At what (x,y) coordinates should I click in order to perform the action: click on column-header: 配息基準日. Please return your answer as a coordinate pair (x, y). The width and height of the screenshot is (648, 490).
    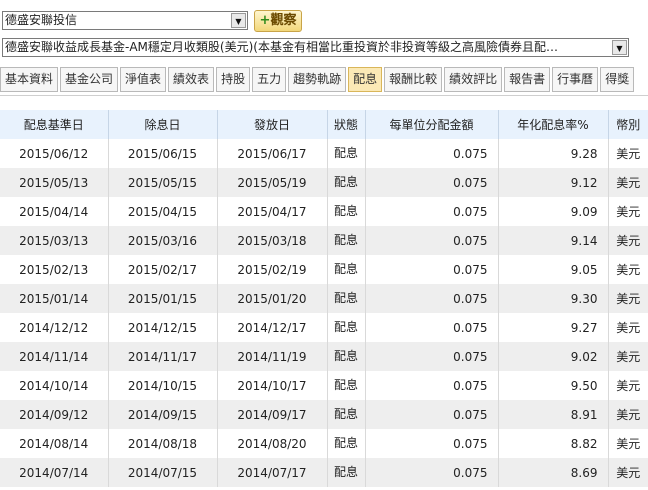
    Looking at the image, I should click on (54, 124).